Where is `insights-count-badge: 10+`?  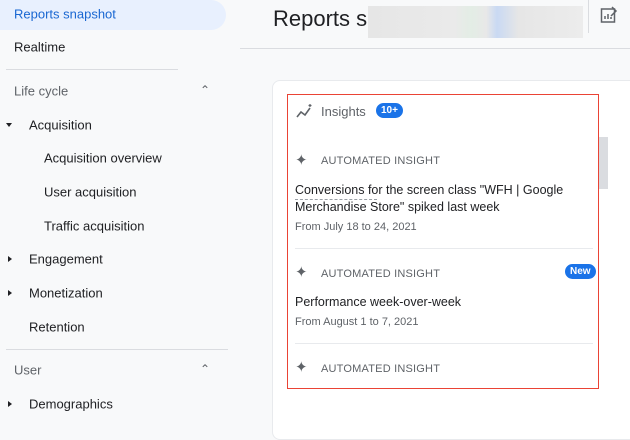 insights-count-badge: 10+ is located at coordinates (389, 110).